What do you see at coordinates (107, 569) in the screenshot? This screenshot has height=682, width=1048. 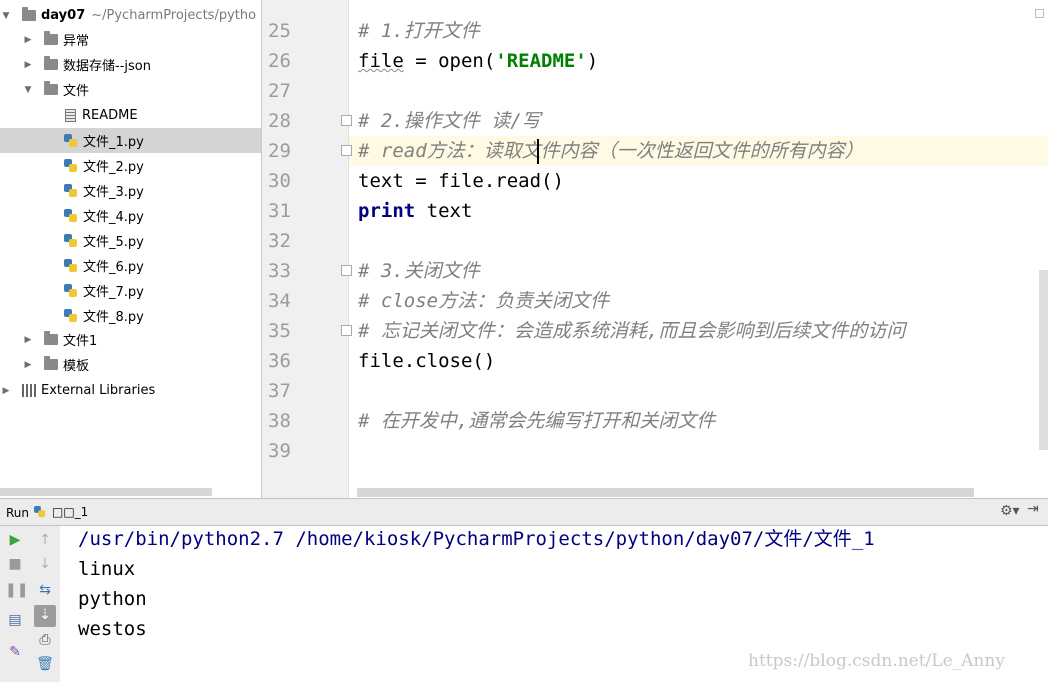 I see `console-output-line: linux` at bounding box center [107, 569].